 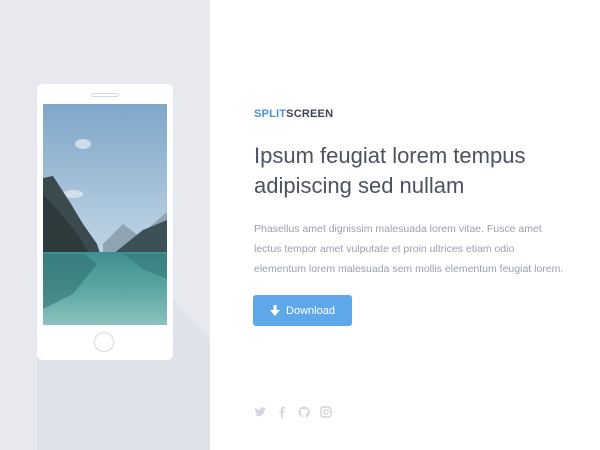 I want to click on instagram-icon, so click(x=326, y=412).